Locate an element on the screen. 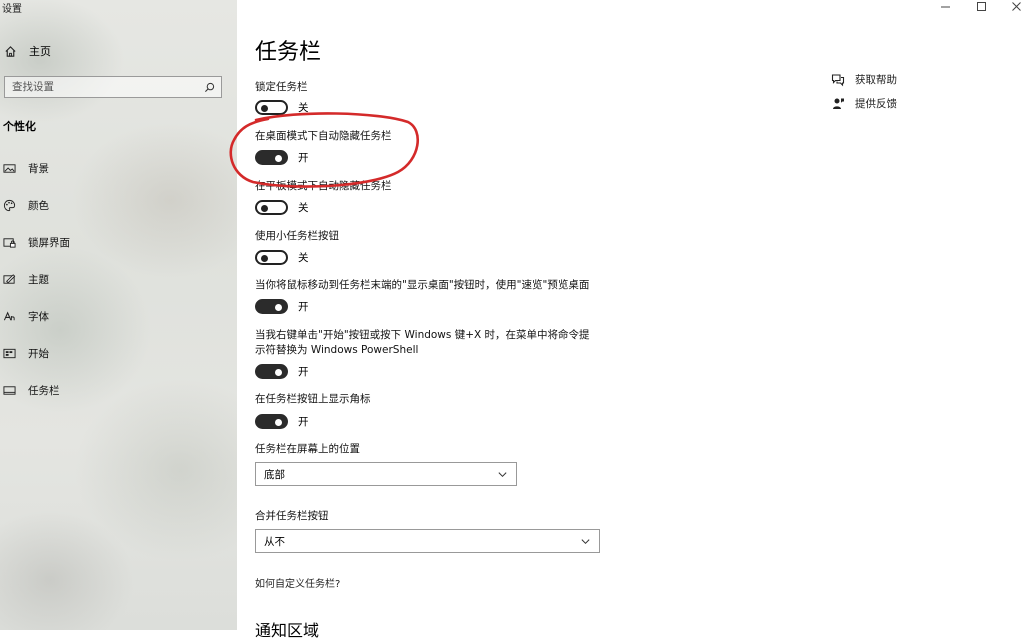 The image size is (1024, 641). sidebar-item-label: 任务栏 is located at coordinates (44, 391).